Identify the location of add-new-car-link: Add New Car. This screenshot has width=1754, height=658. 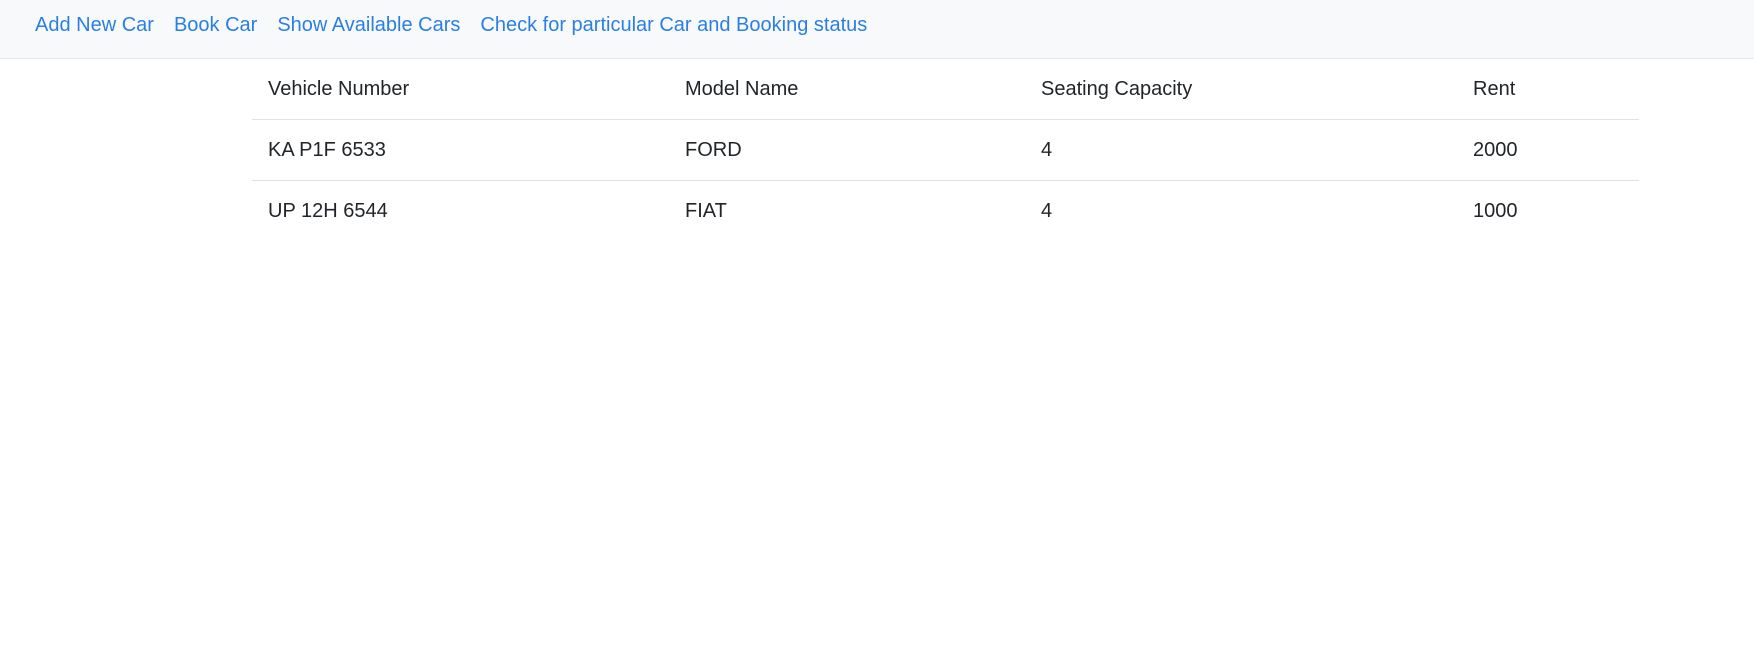
(94, 25).